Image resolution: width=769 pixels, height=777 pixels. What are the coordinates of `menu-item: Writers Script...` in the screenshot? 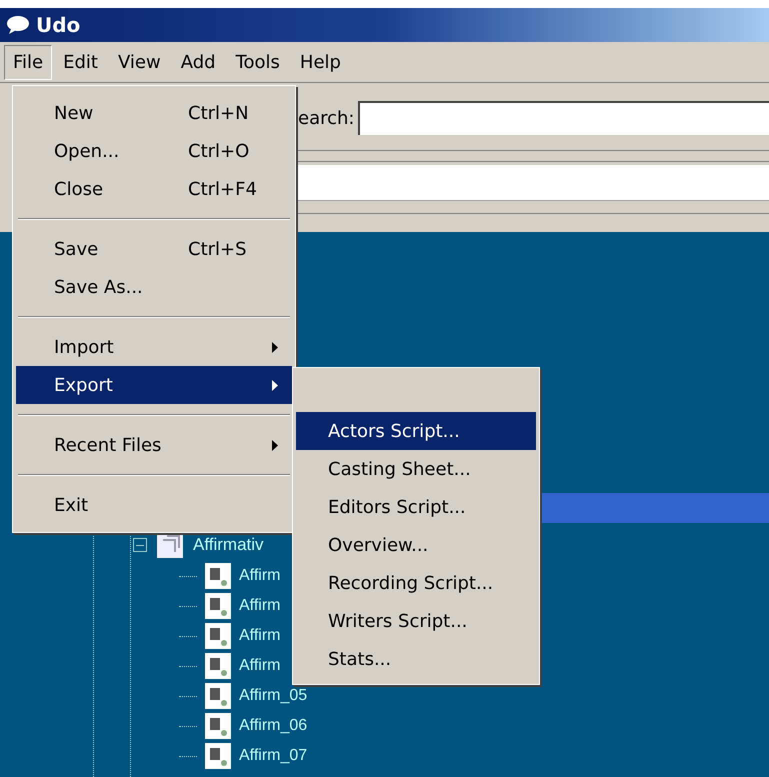 It's located at (416, 621).